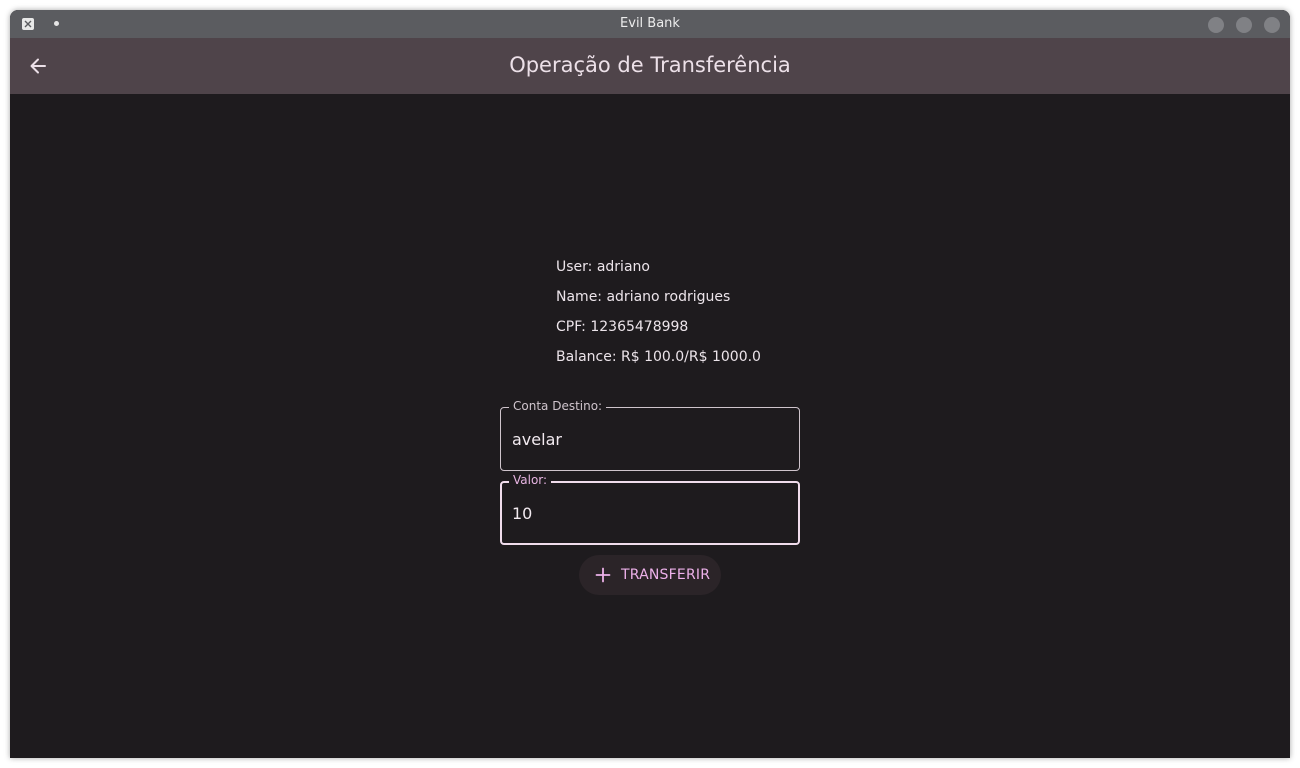 This screenshot has height=768, width=1300. What do you see at coordinates (666, 575) in the screenshot?
I see `transfer-button-label: TRANSFERIR` at bounding box center [666, 575].